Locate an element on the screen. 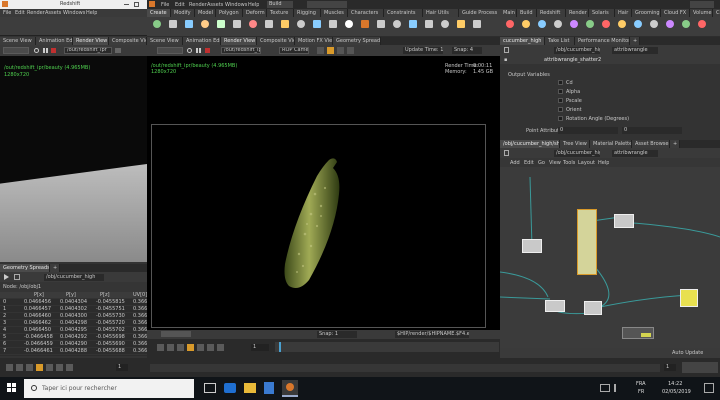 This screenshot has width=720, height=400. center-search-field is located at coordinates (327, 4).